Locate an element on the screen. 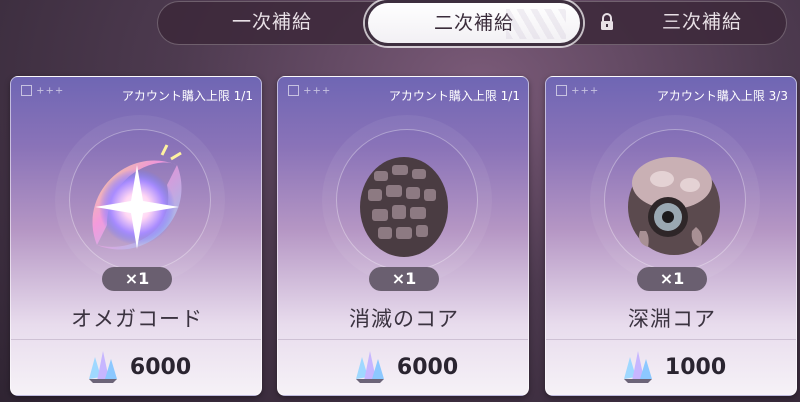  purchase-limit: アカウント購入上限 3/3 is located at coordinates (722, 96).